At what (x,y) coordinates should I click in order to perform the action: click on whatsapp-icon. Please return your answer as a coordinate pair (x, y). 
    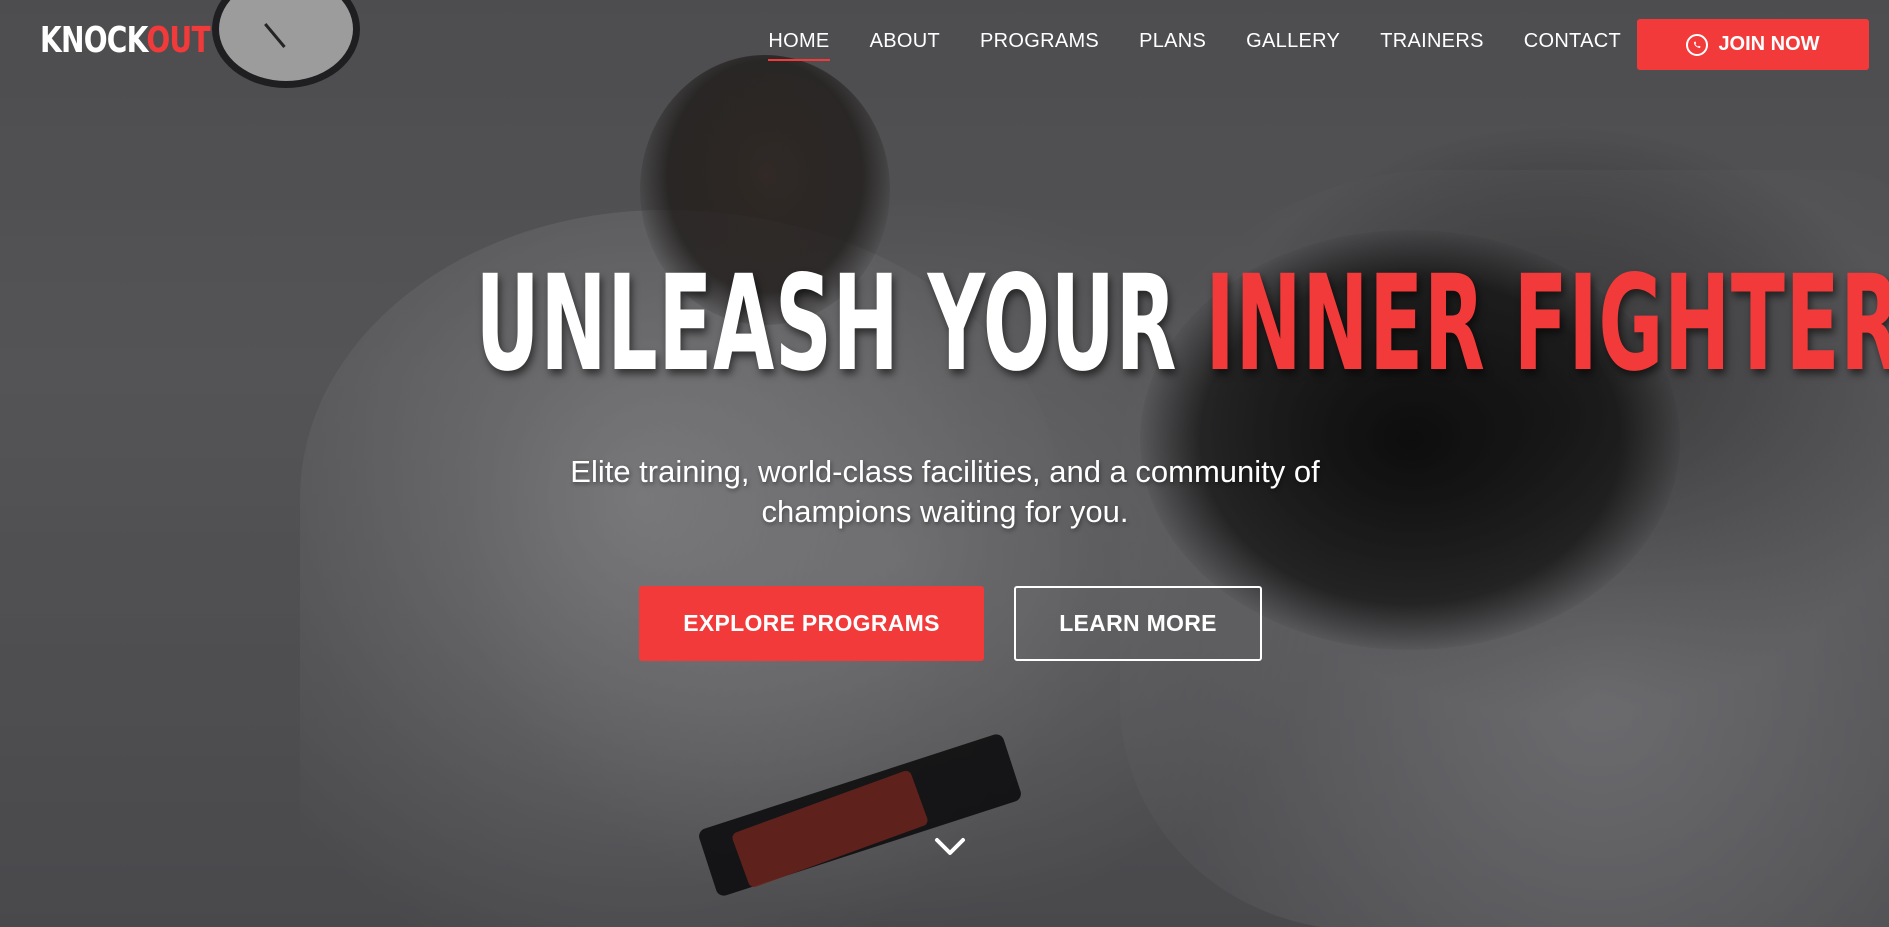
    Looking at the image, I should click on (1697, 44).